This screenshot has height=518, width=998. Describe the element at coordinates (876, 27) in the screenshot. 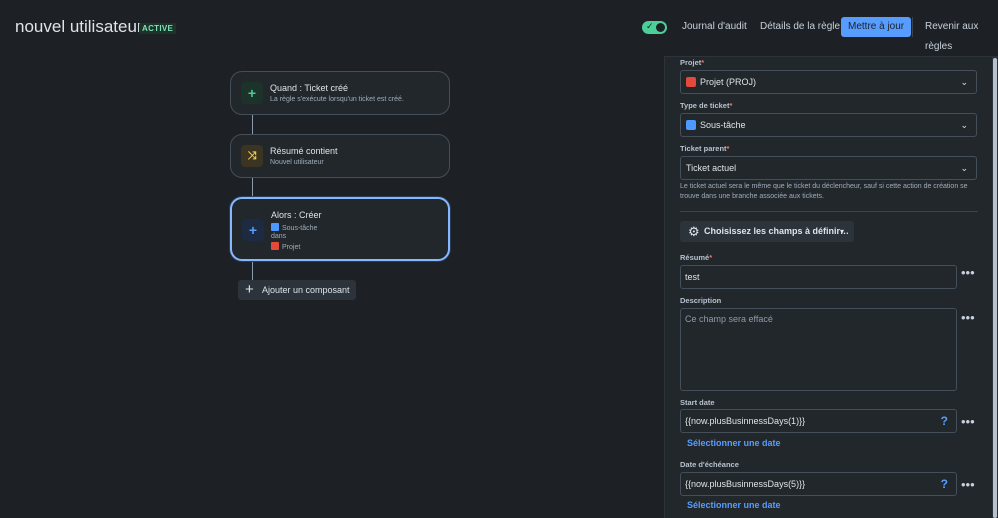

I see `update-button: Mettre à jour` at that location.